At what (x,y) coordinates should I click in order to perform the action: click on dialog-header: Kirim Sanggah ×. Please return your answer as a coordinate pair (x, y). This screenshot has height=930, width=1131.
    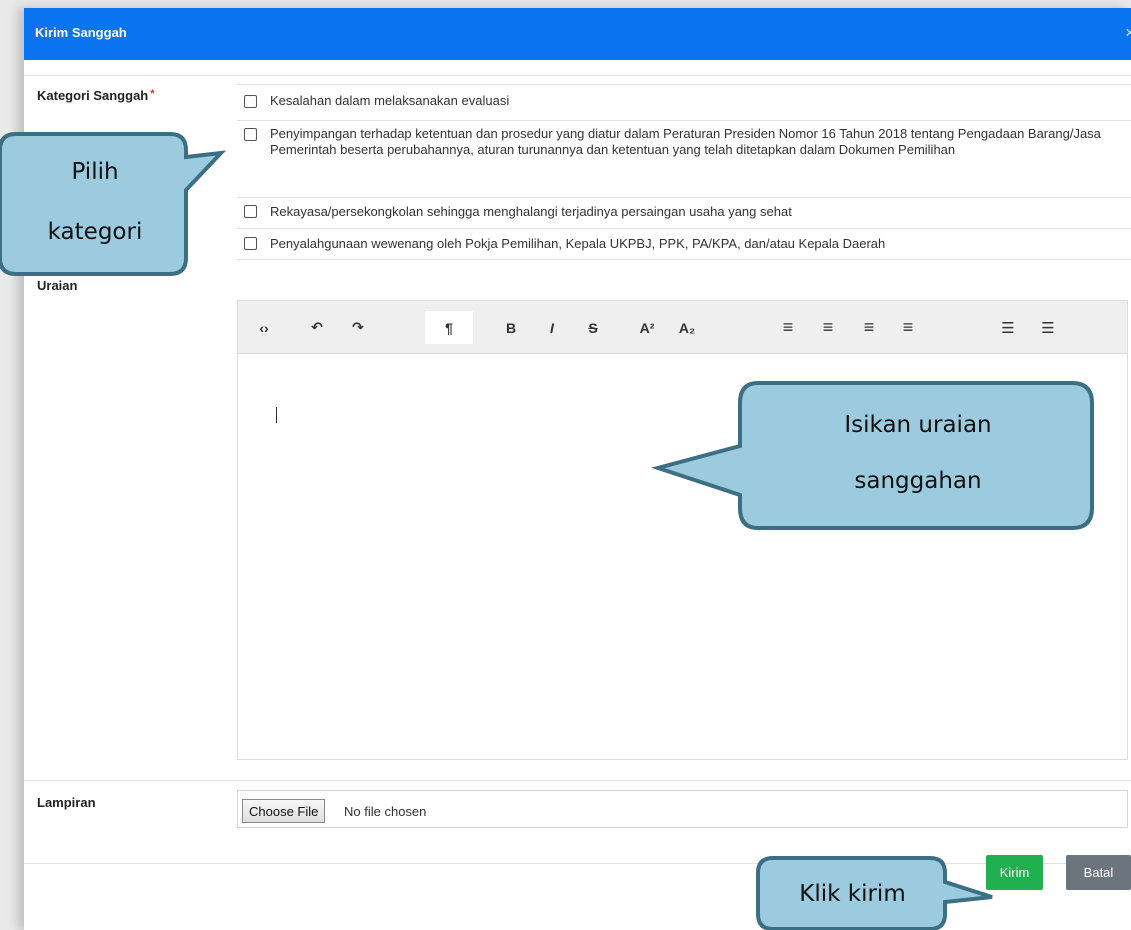
    Looking at the image, I should click on (577, 34).